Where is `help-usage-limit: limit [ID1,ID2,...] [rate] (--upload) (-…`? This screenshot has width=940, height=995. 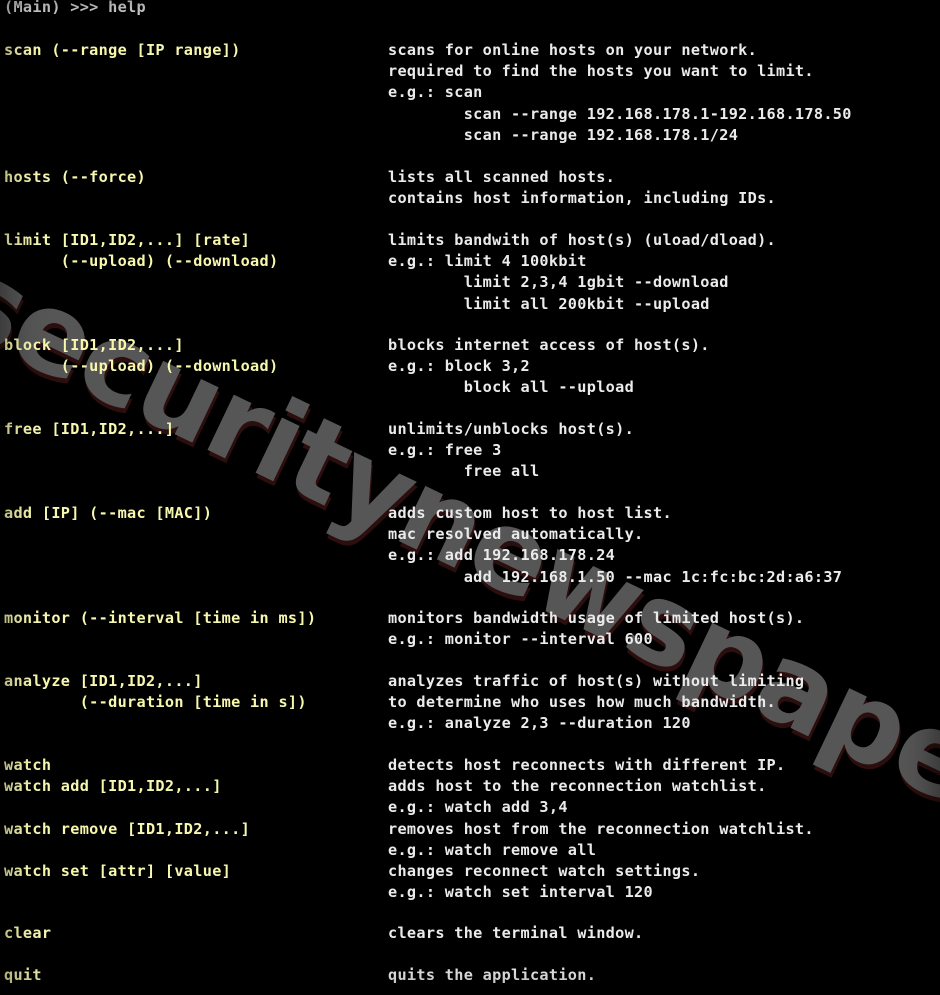 help-usage-limit: limit [ID1,ID2,...] [rate] (--upload) (-… is located at coordinates (141, 251).